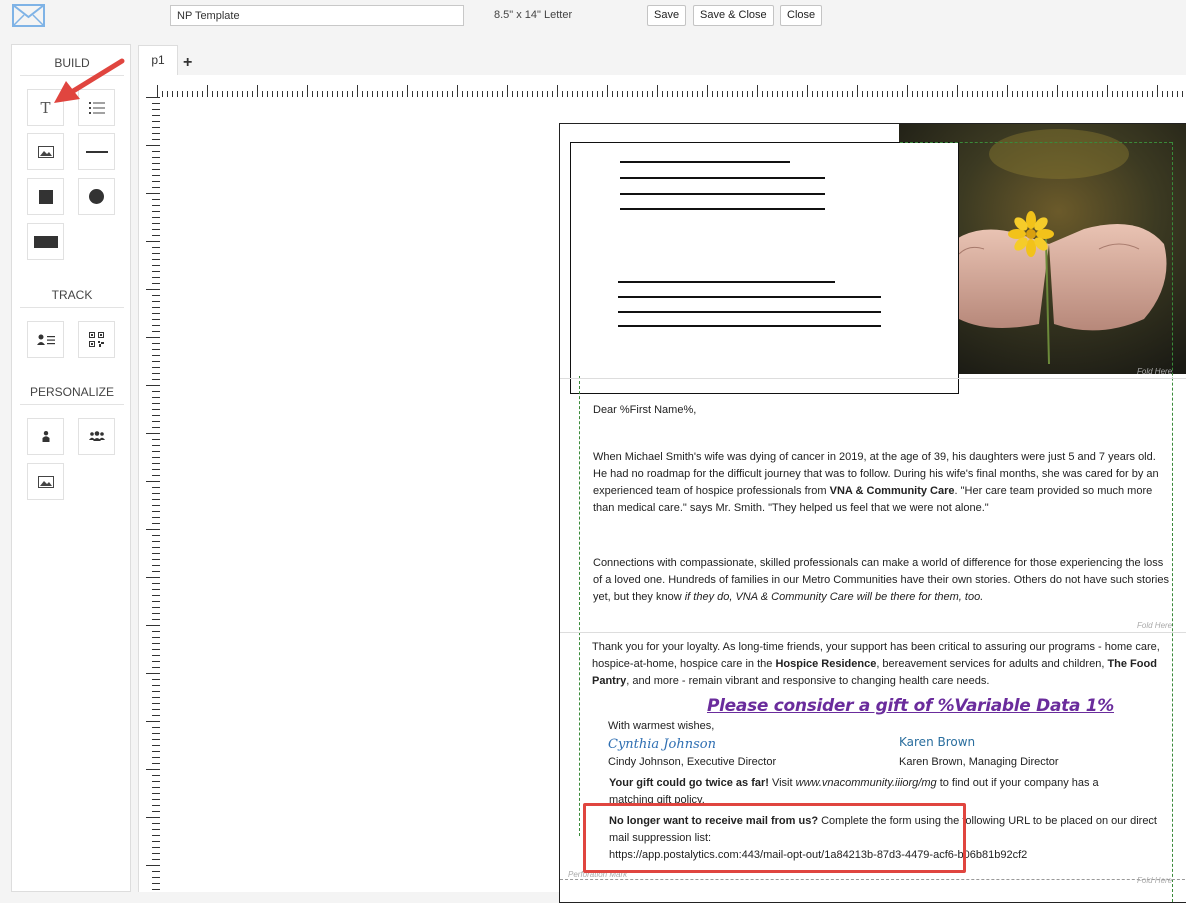  I want to click on person-icon, so click(45, 436).